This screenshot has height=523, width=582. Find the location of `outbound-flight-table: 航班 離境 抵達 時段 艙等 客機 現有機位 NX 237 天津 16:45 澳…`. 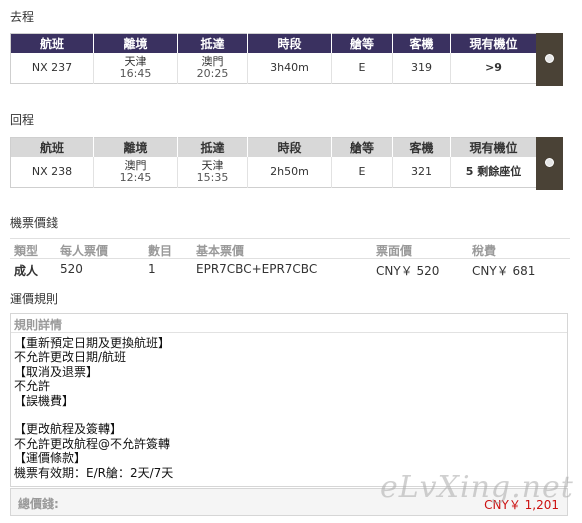

outbound-flight-table: 航班 離境 抵達 時段 艙等 客機 現有機位 NX 237 天津 16:45 澳… is located at coordinates (273, 58).